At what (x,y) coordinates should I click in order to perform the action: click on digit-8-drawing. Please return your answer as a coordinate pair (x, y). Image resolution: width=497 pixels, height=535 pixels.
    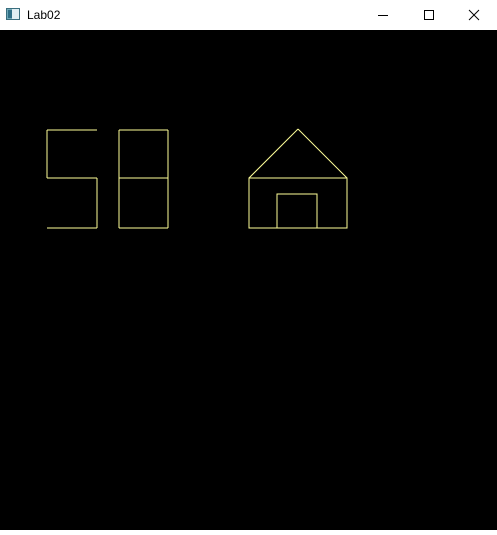
    Looking at the image, I should click on (143, 179).